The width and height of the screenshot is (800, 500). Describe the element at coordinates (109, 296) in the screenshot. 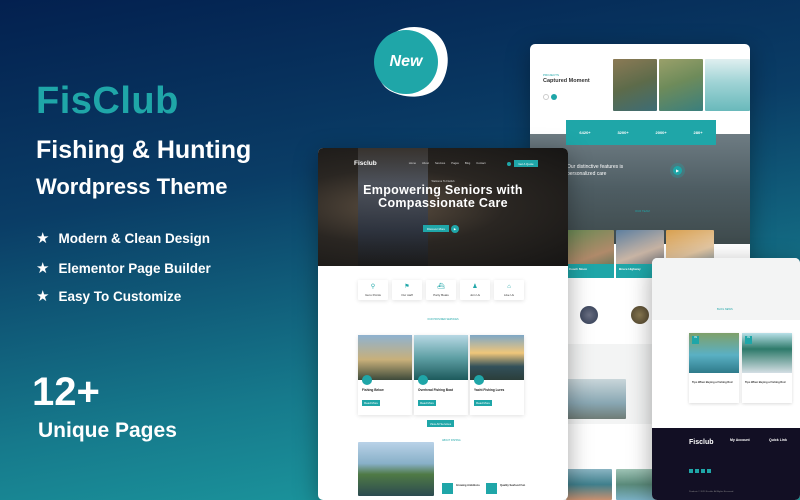

I see `feature-item: ★ Easy To Customize` at that location.